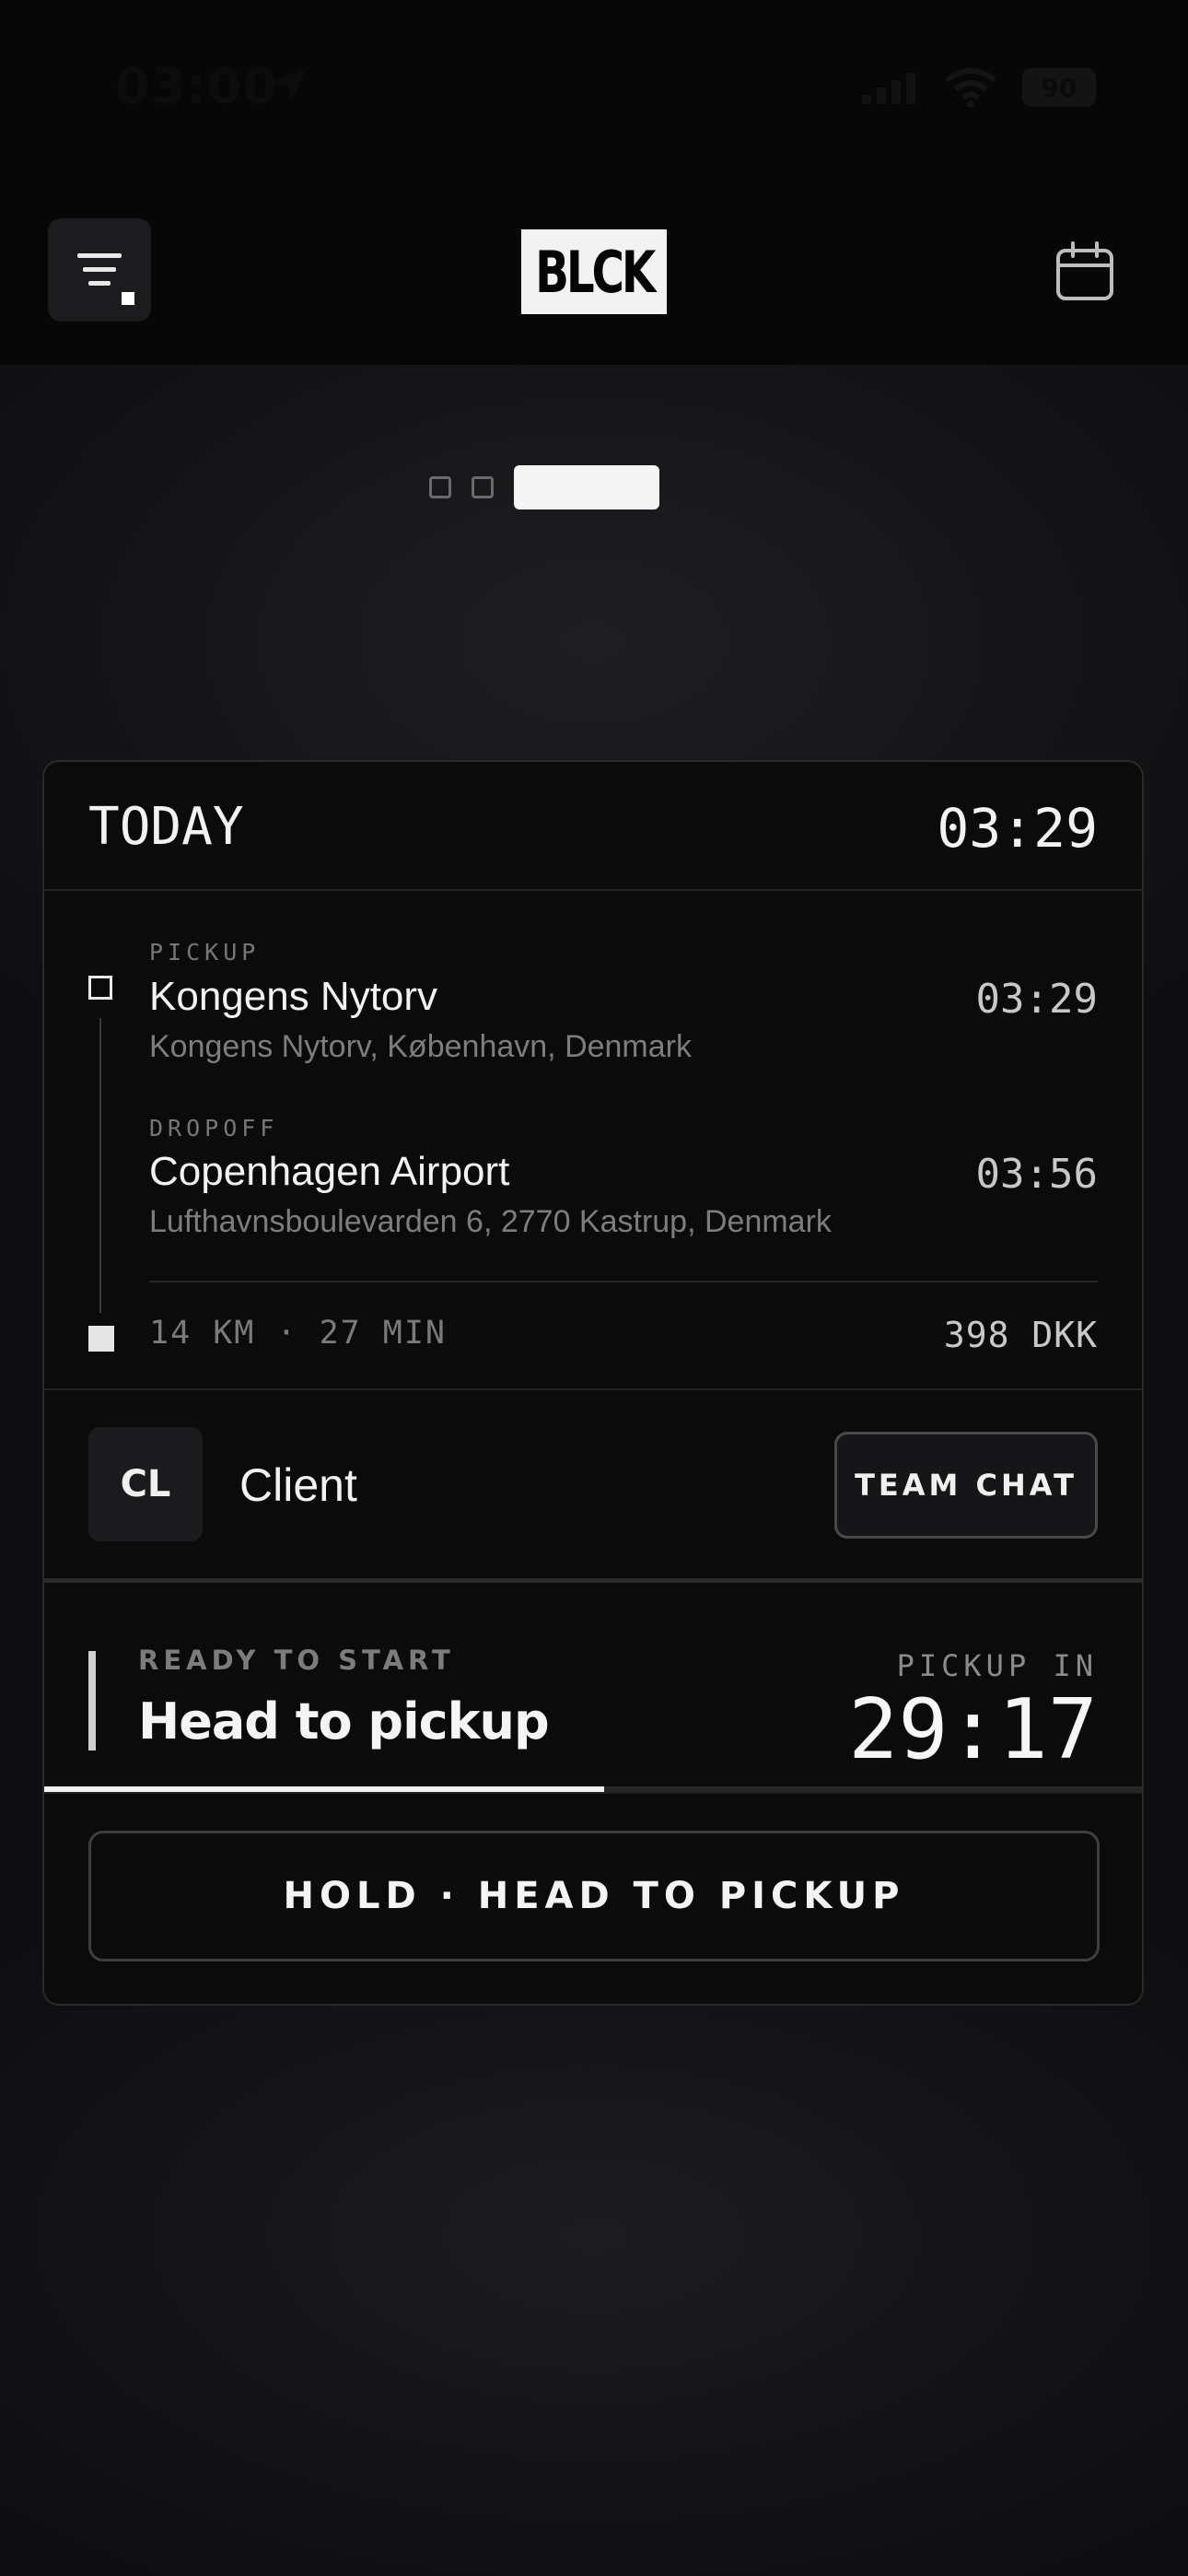 This screenshot has width=1188, height=2576. I want to click on pickup-address: Kongens Nytorv, København, Denmark, so click(420, 1046).